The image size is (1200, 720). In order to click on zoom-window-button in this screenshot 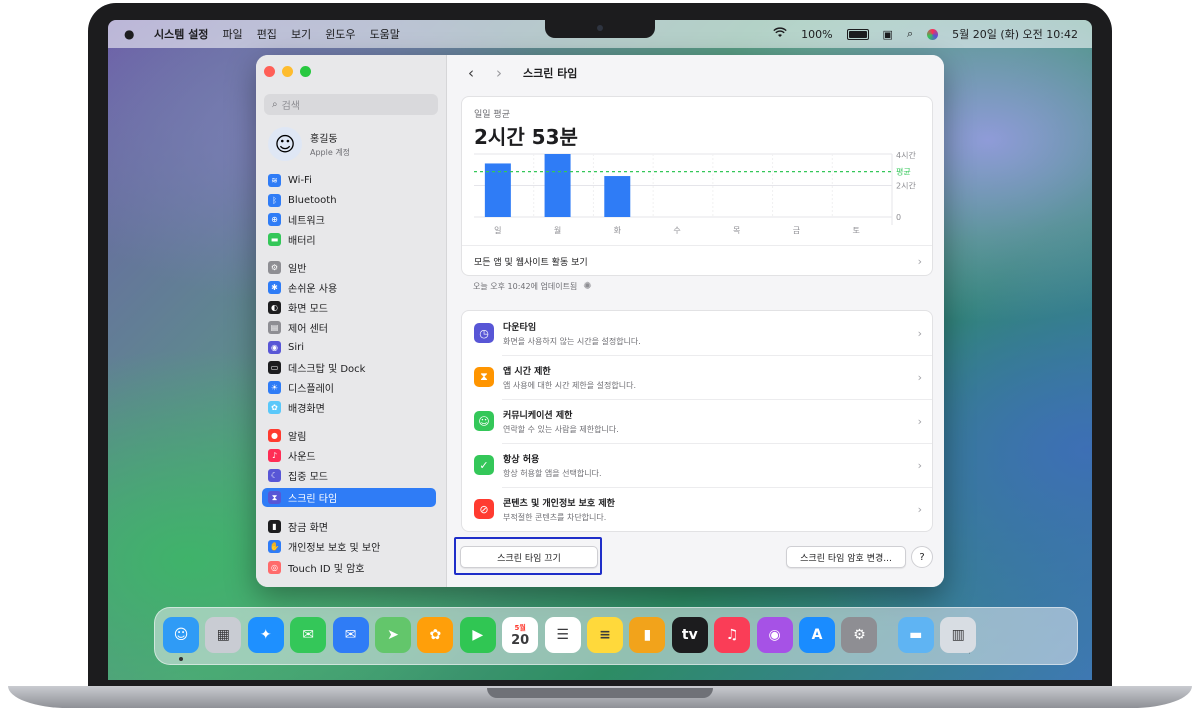, I will do `click(305, 71)`.